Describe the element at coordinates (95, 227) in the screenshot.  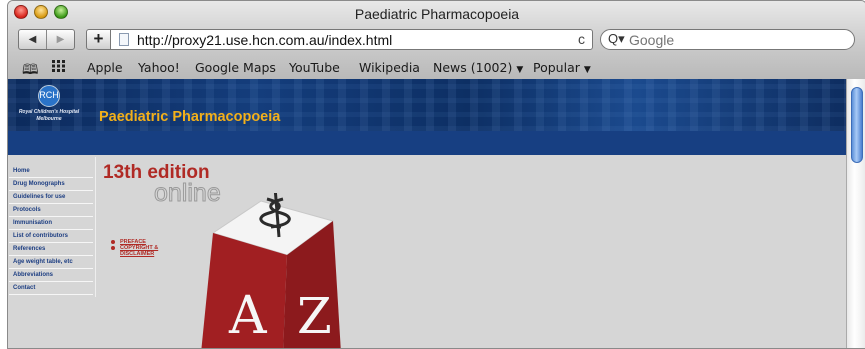
I see `sidebar-divider` at that location.